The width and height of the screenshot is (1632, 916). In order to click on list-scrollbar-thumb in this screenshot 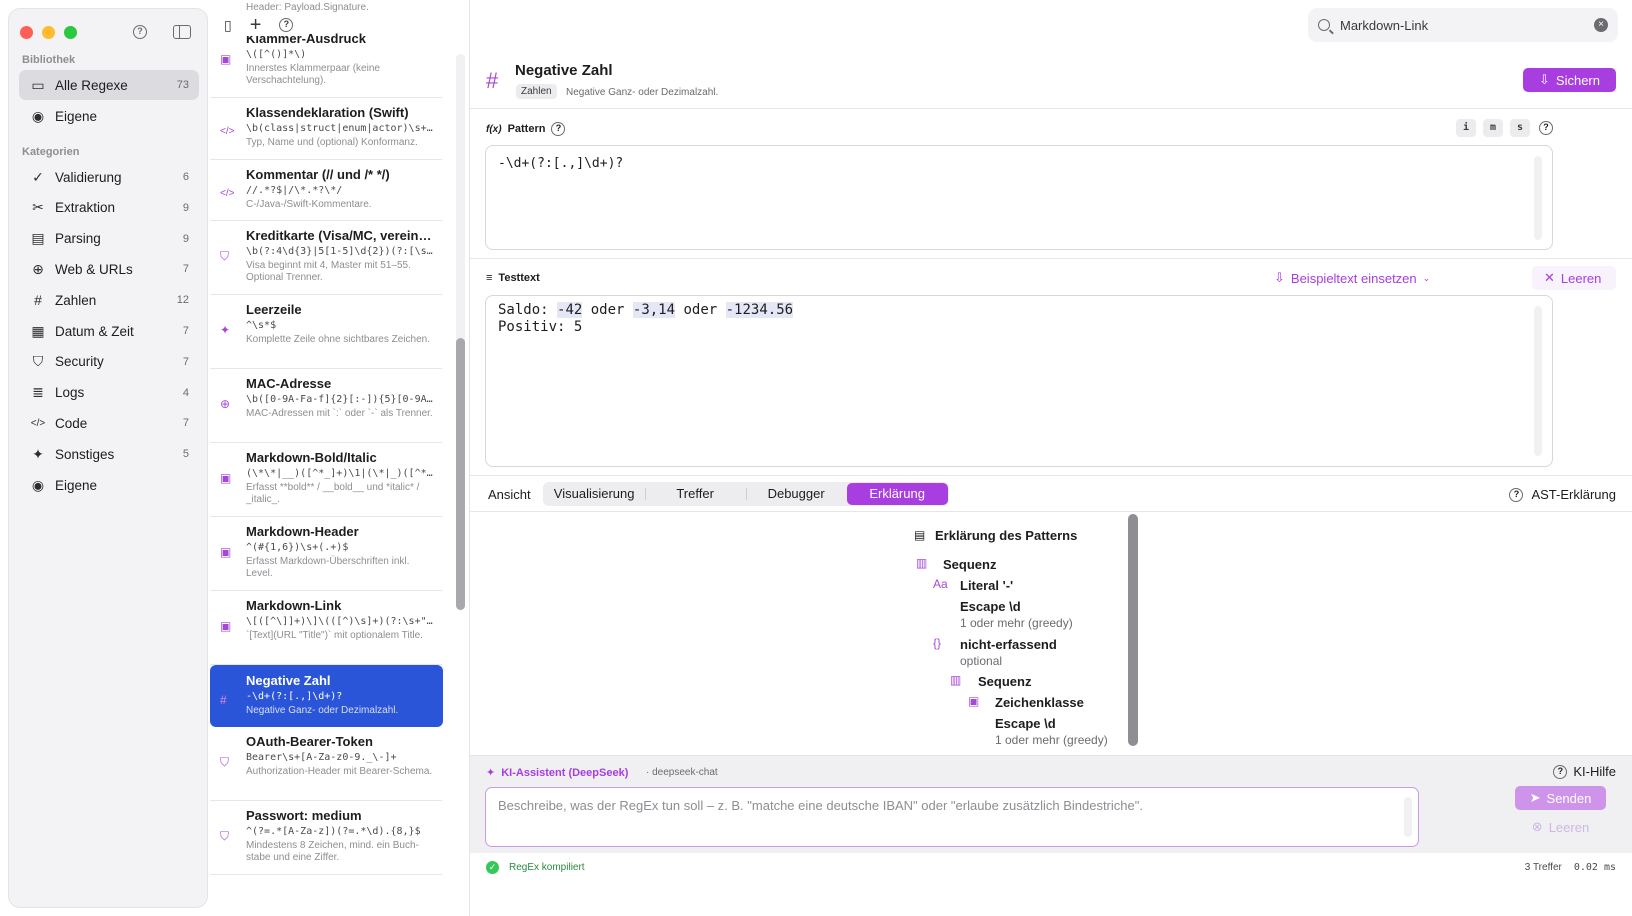, I will do `click(460, 474)`.